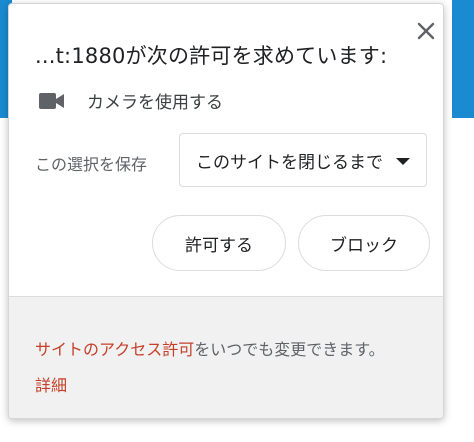 Image resolution: width=474 pixels, height=442 pixels. Describe the element at coordinates (364, 243) in the screenshot. I see `block-button: ブロック` at that location.